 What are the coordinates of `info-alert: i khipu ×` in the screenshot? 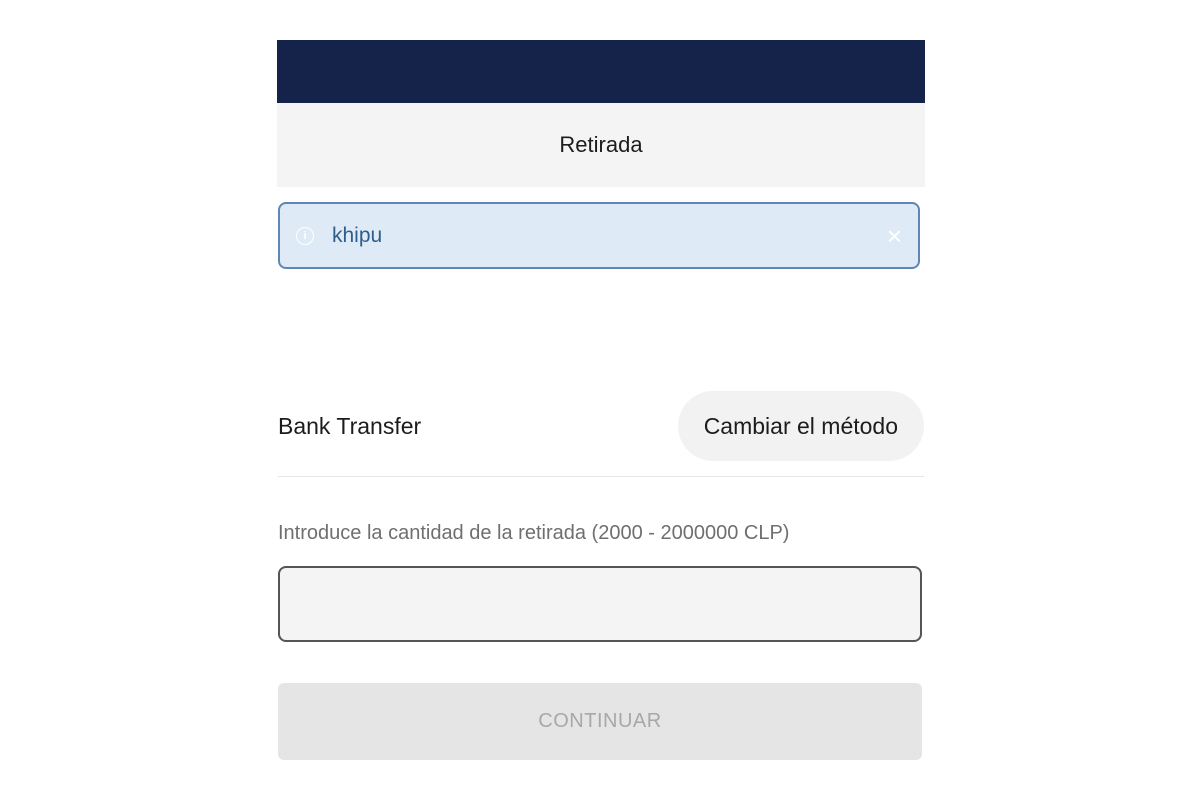 It's located at (599, 235).